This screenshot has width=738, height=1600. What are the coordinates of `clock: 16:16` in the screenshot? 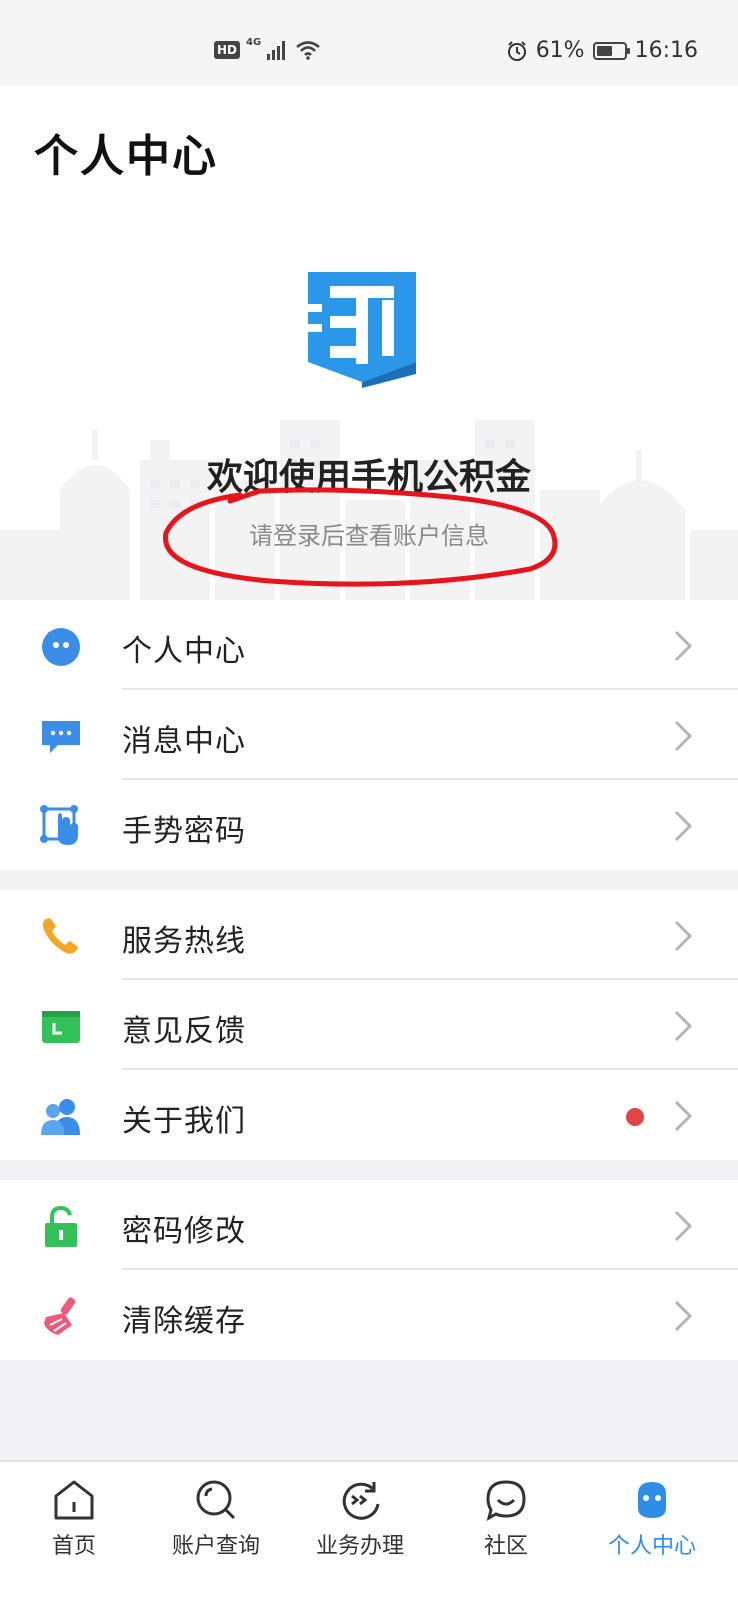 It's located at (666, 50).